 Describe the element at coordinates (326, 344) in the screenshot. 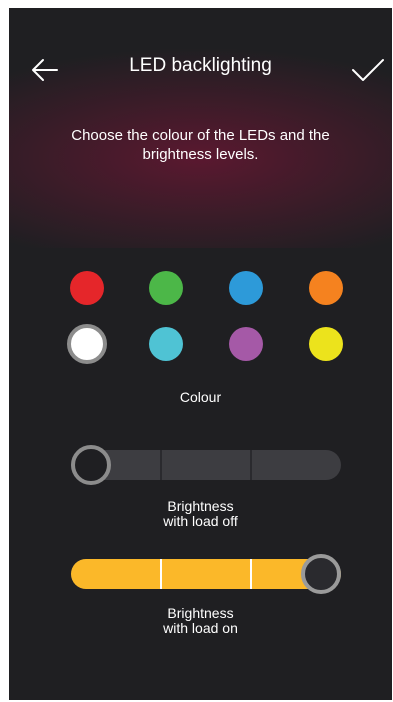

I see `colour-swatch-yellow` at that location.